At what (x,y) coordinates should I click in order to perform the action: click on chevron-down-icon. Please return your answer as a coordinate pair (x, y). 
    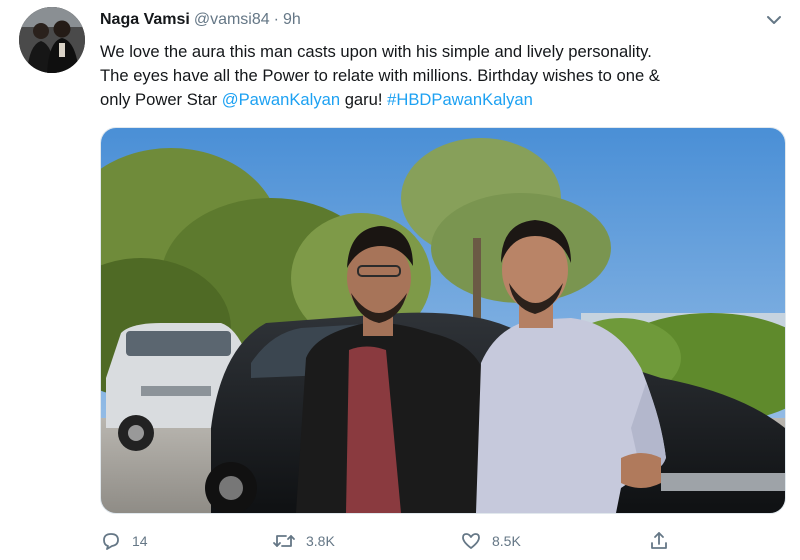
    Looking at the image, I should click on (774, 20).